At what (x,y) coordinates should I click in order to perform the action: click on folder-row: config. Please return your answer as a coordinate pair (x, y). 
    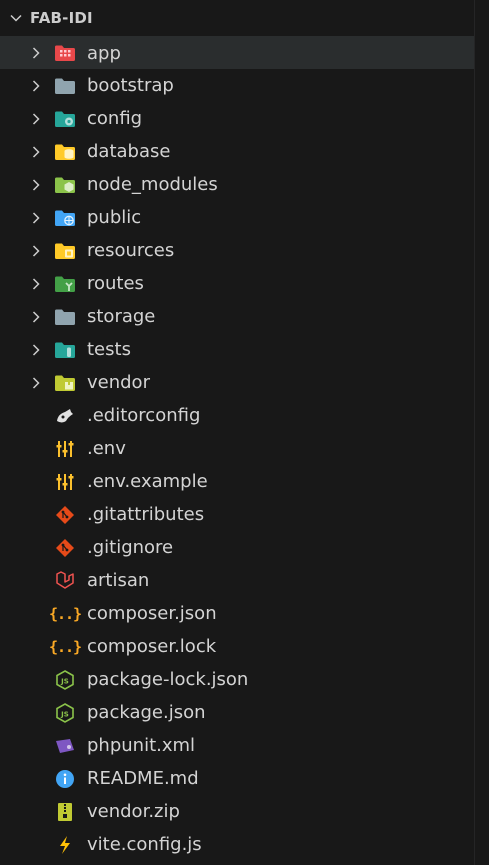
    Looking at the image, I should click on (244, 118).